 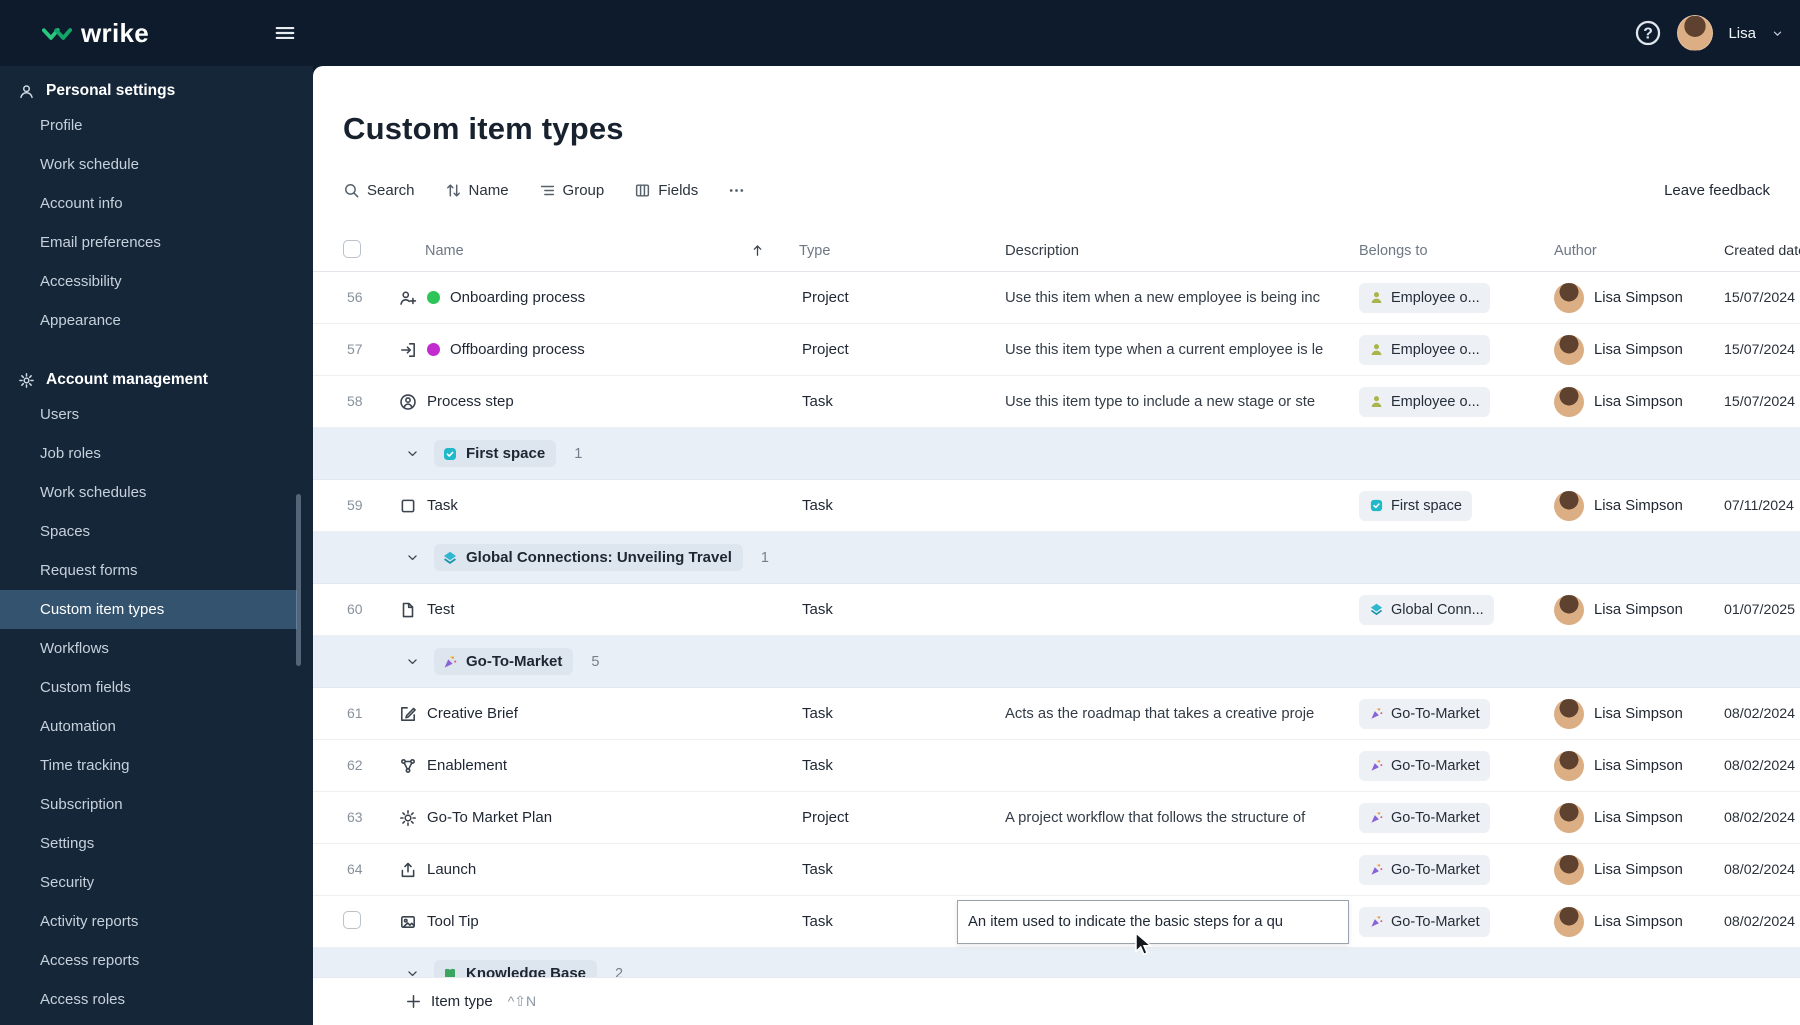 What do you see at coordinates (1742, 33) in the screenshot?
I see `user-name: Lisa` at bounding box center [1742, 33].